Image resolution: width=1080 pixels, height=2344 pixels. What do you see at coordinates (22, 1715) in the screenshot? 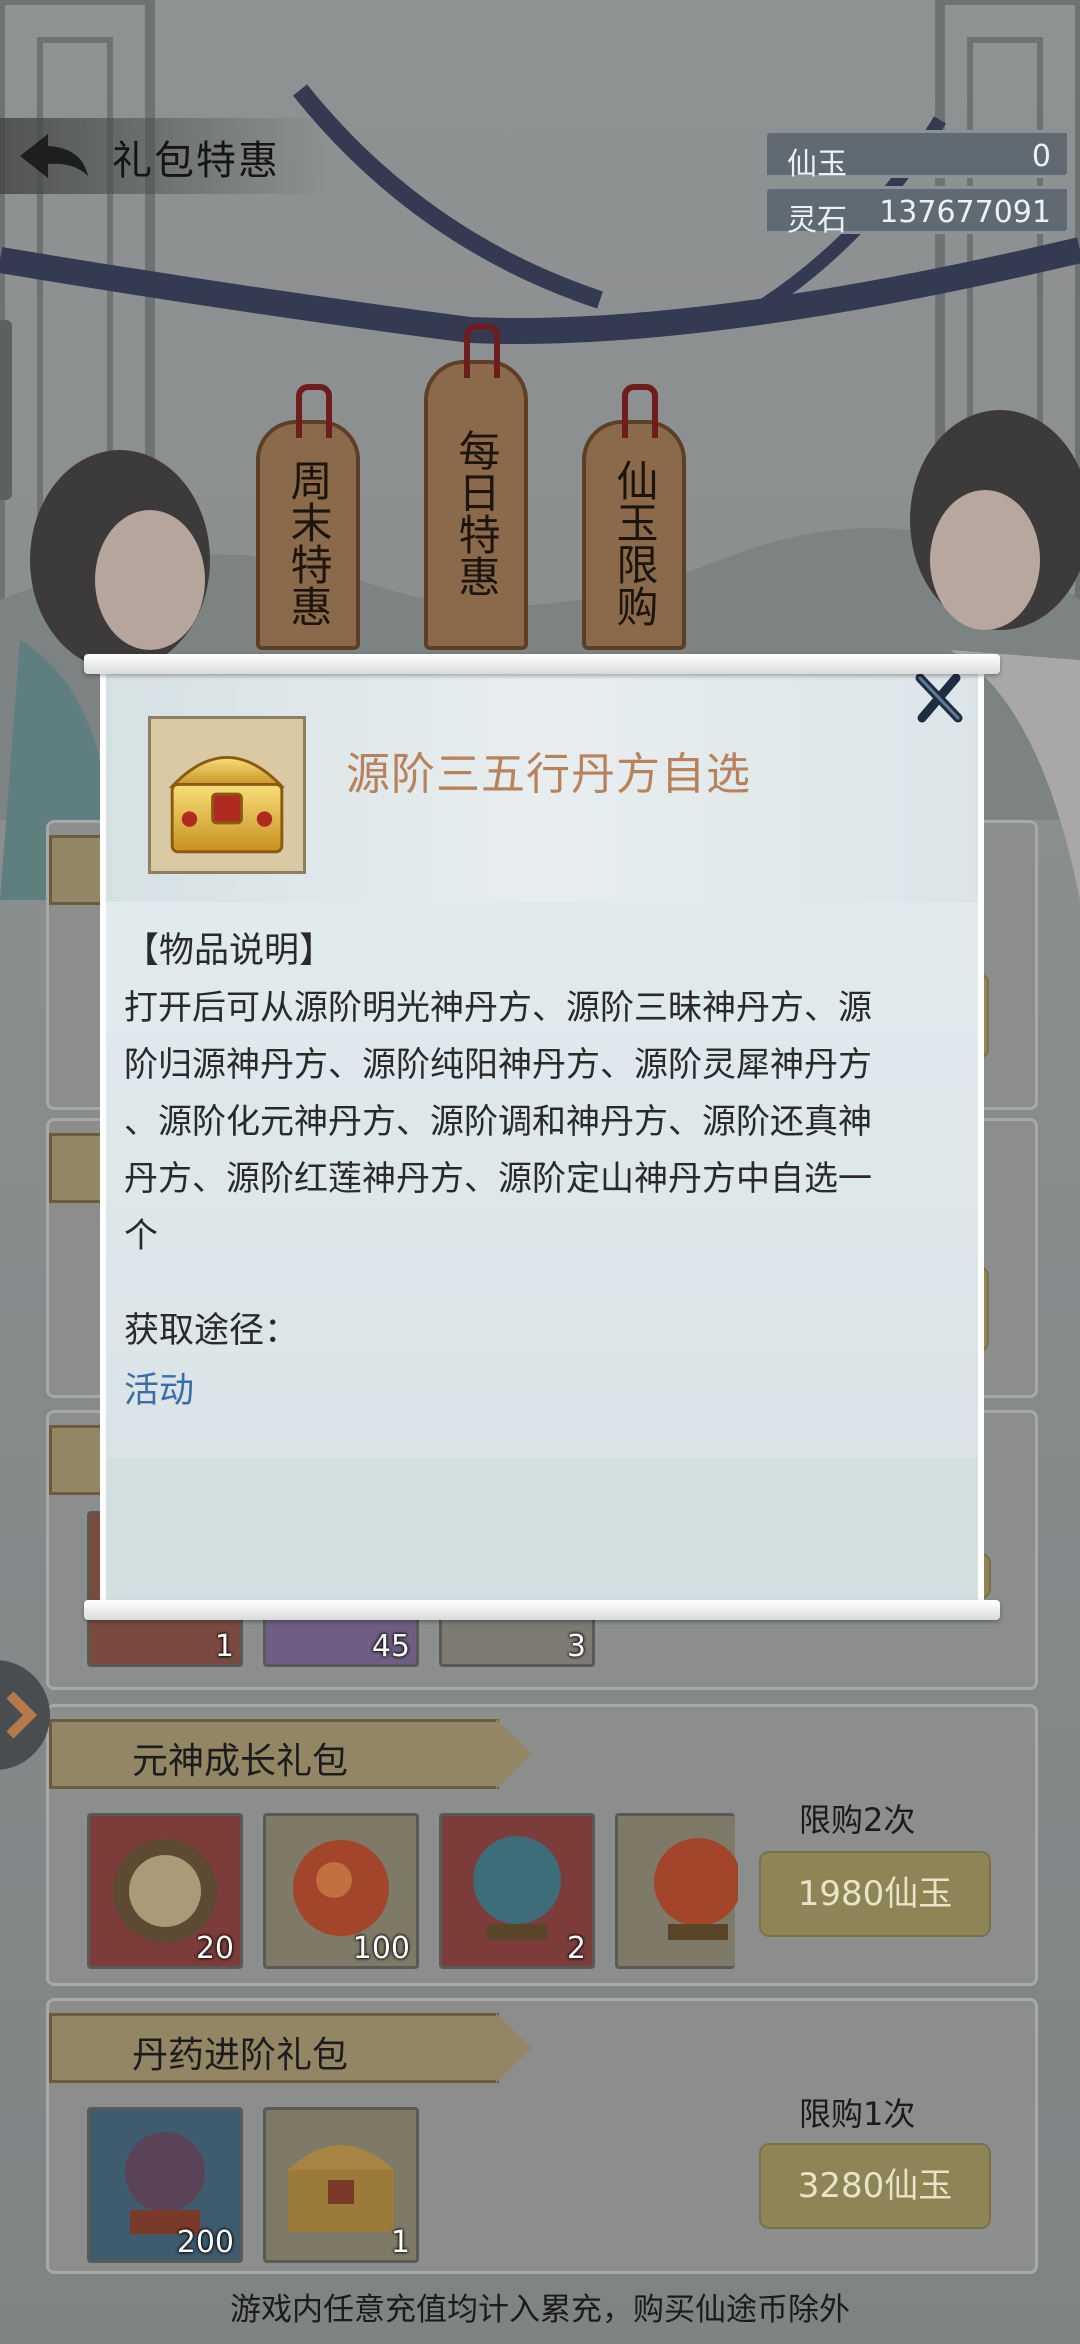
I see `refresh-arrow-icon` at bounding box center [22, 1715].